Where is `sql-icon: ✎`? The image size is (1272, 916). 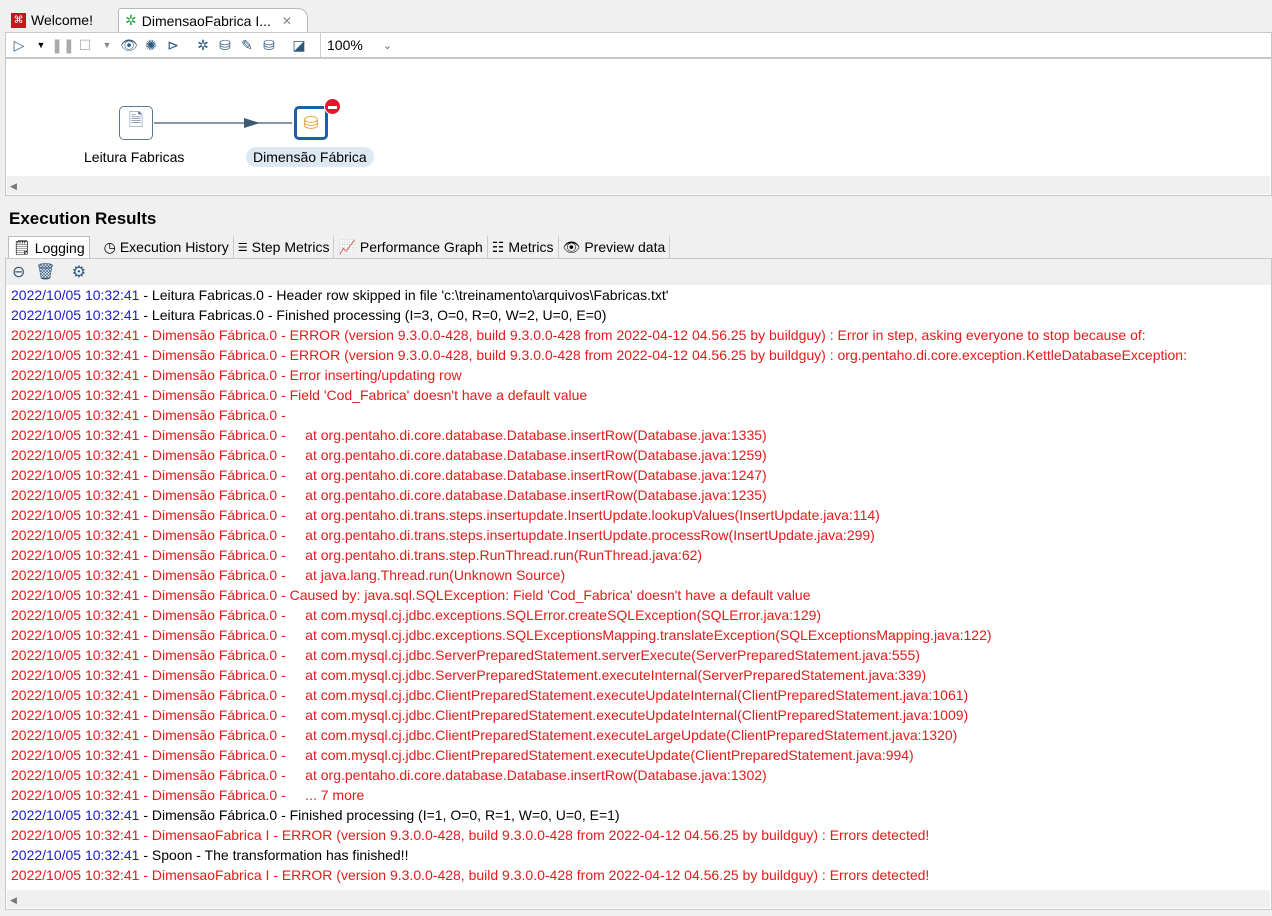
sql-icon: ✎ is located at coordinates (247, 45).